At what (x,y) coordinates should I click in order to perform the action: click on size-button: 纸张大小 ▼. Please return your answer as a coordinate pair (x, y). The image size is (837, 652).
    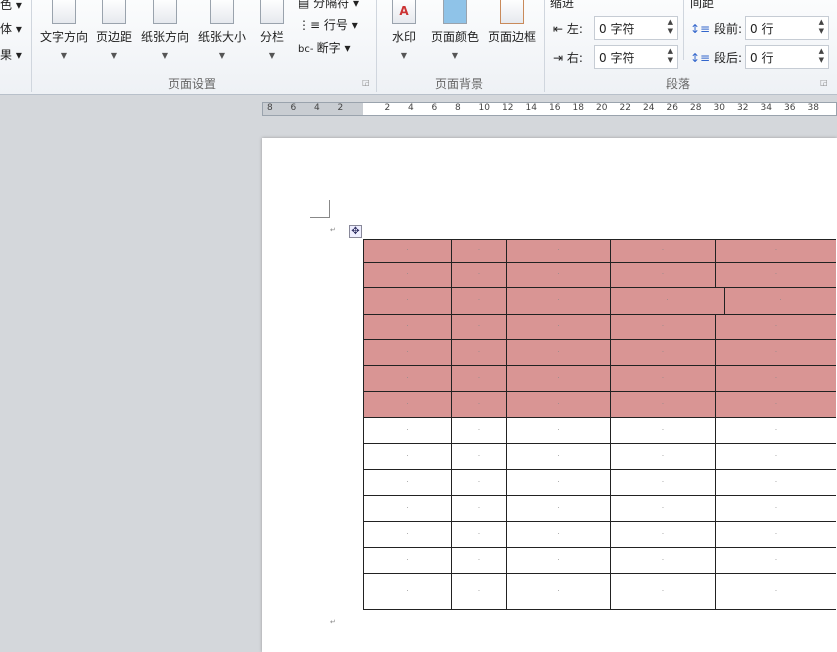
    Looking at the image, I should click on (222, 30).